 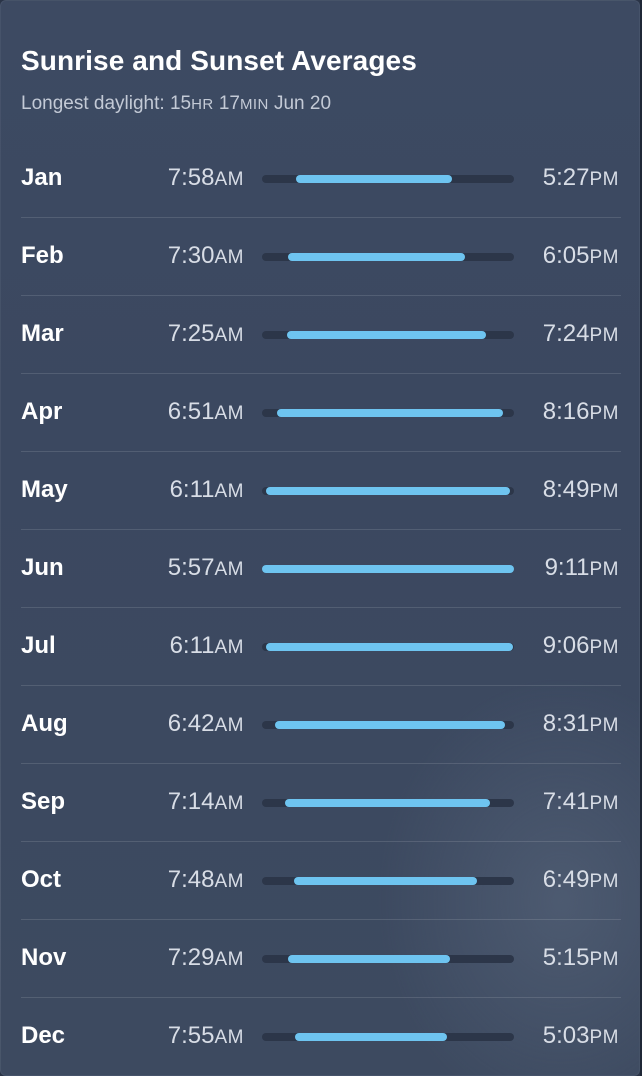 I want to click on month-row-nov: Nov 7:29AM 5:15PM, so click(x=321, y=959).